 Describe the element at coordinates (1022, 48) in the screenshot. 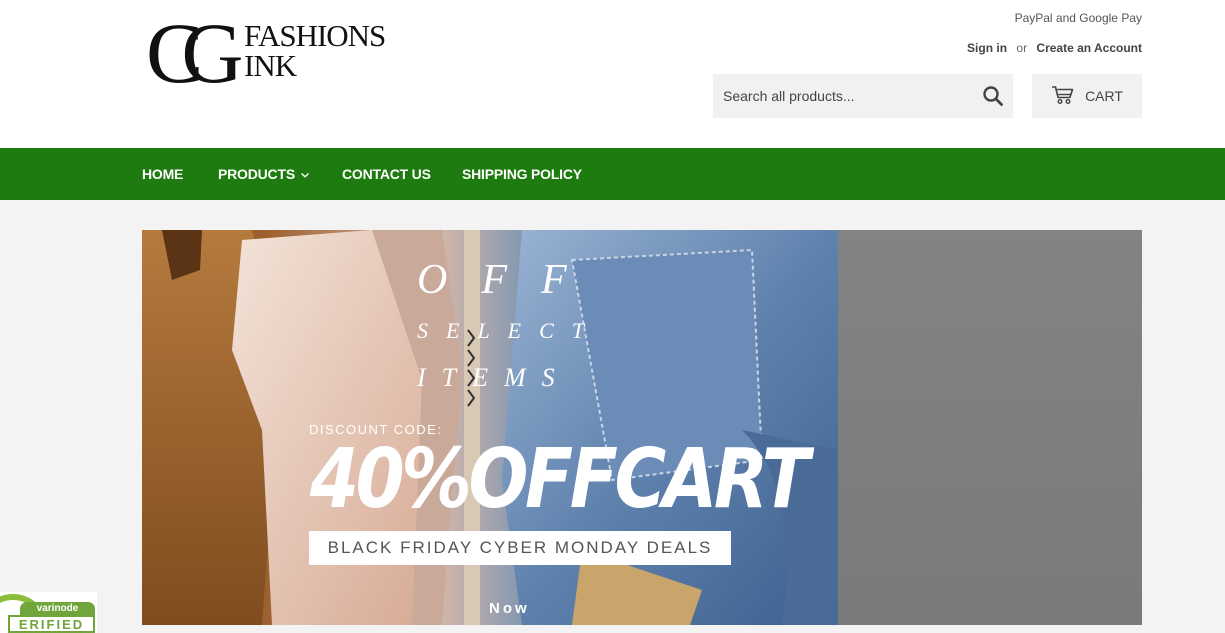

I see `or-separator: or` at that location.